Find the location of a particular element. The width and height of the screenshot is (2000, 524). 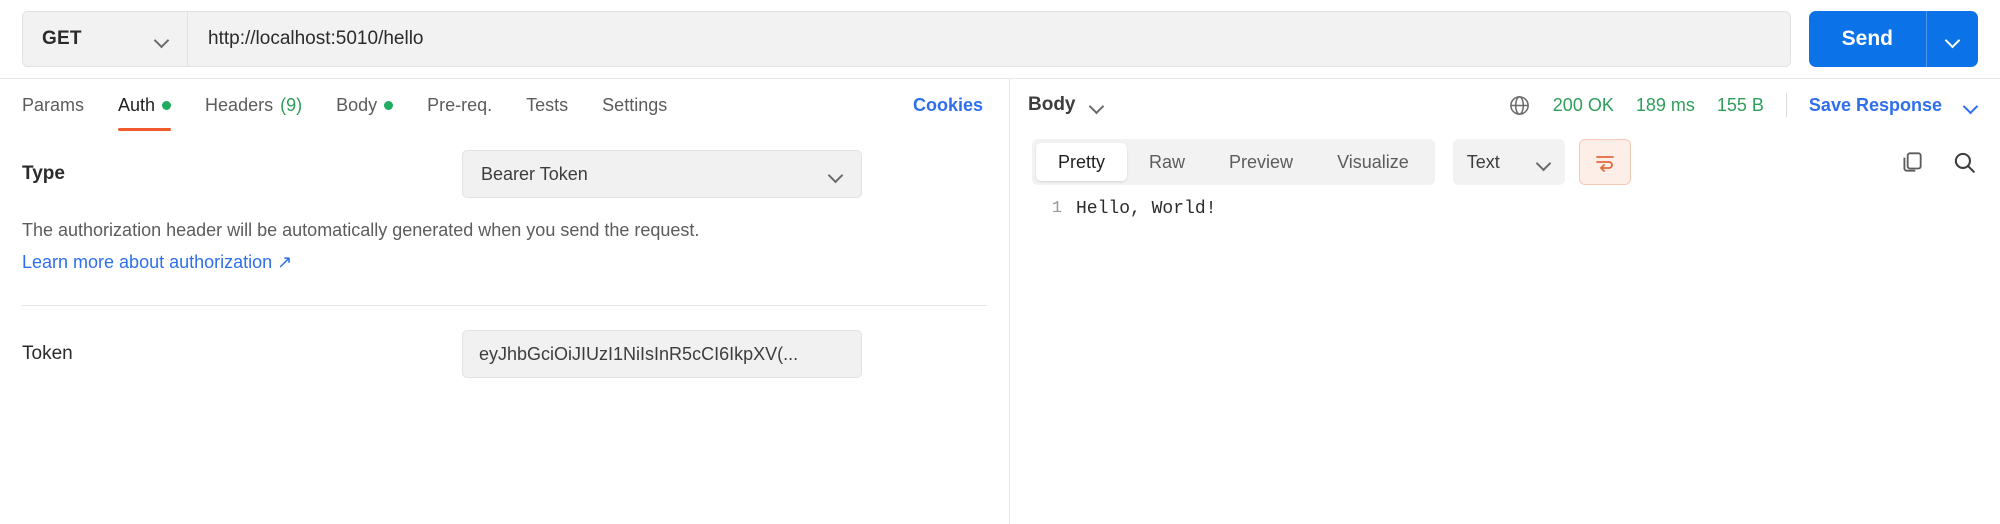

response-body-menu: Body is located at coordinates (1066, 105).